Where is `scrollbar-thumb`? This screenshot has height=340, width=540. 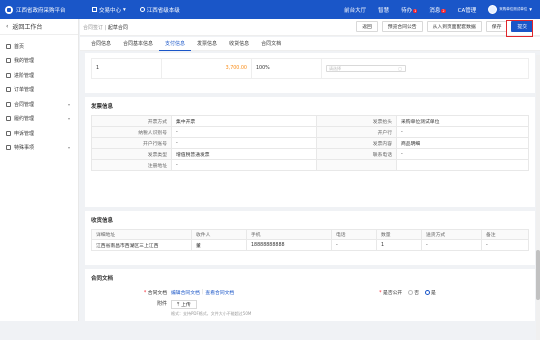 scrollbar-thumb is located at coordinates (538, 275).